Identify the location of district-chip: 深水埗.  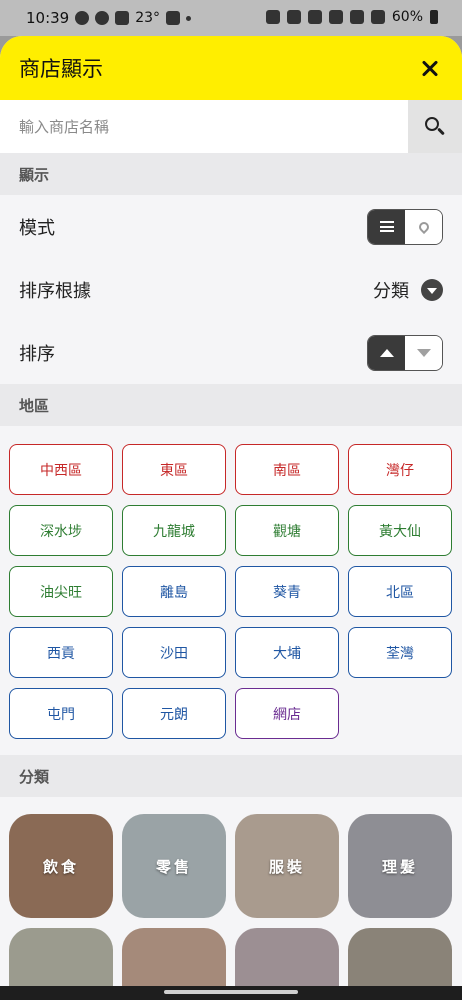
(61, 530).